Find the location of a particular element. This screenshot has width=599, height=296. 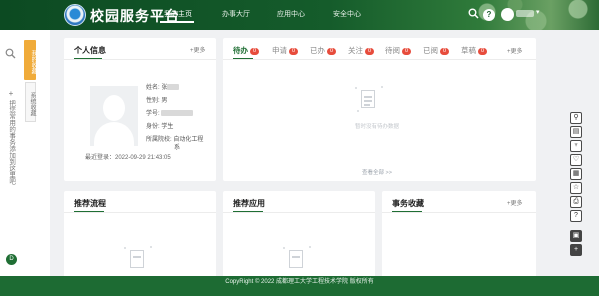

nav-active-underline is located at coordinates (177, 22).